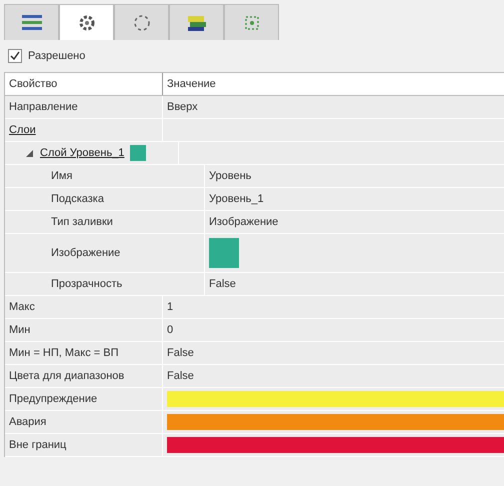  Describe the element at coordinates (84, 107) in the screenshot. I see `property-name: Направление` at that location.